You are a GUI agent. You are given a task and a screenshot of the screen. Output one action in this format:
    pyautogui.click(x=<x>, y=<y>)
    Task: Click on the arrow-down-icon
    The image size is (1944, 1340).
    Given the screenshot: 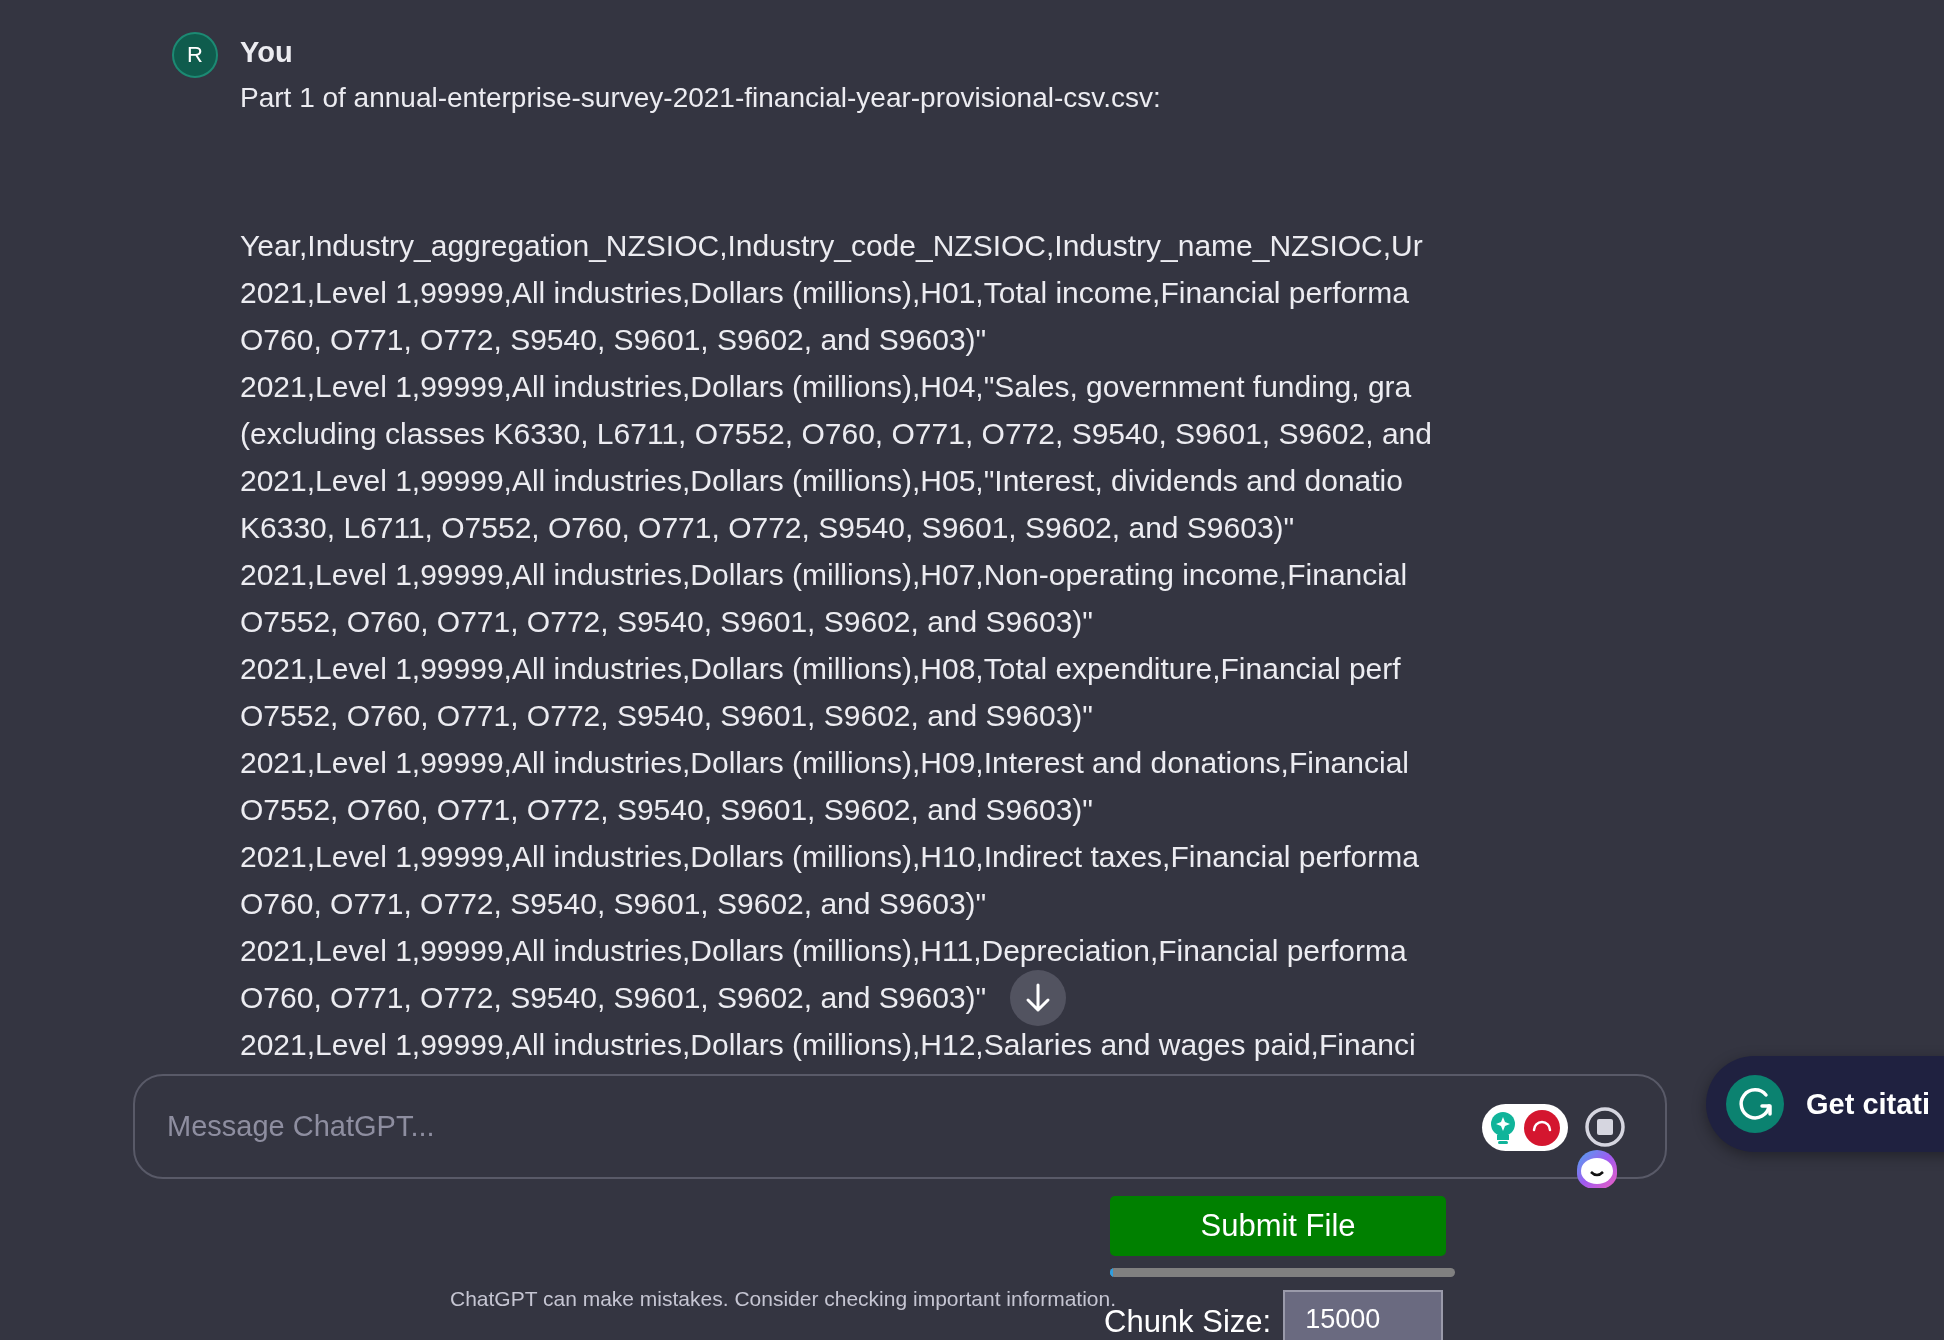 What is the action you would take?
    pyautogui.click(x=1038, y=998)
    